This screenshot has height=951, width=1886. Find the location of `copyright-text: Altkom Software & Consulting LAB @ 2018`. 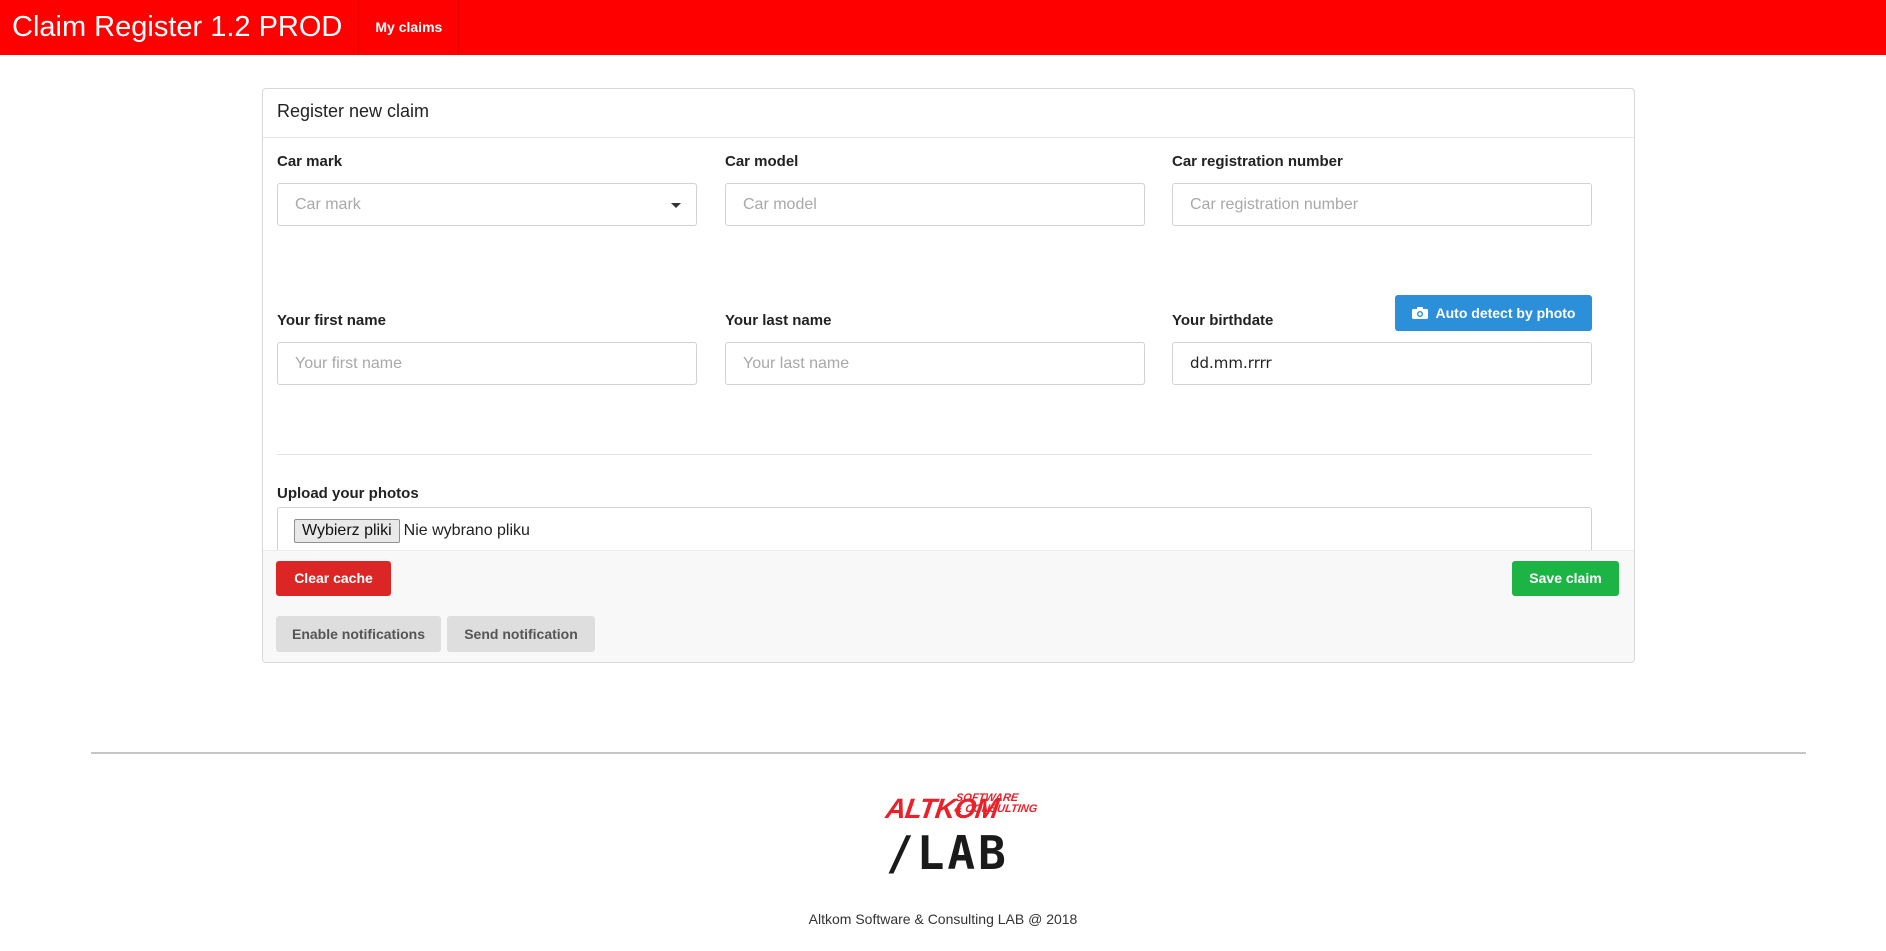

copyright-text: Altkom Software & Consulting LAB @ 2018 is located at coordinates (943, 919).